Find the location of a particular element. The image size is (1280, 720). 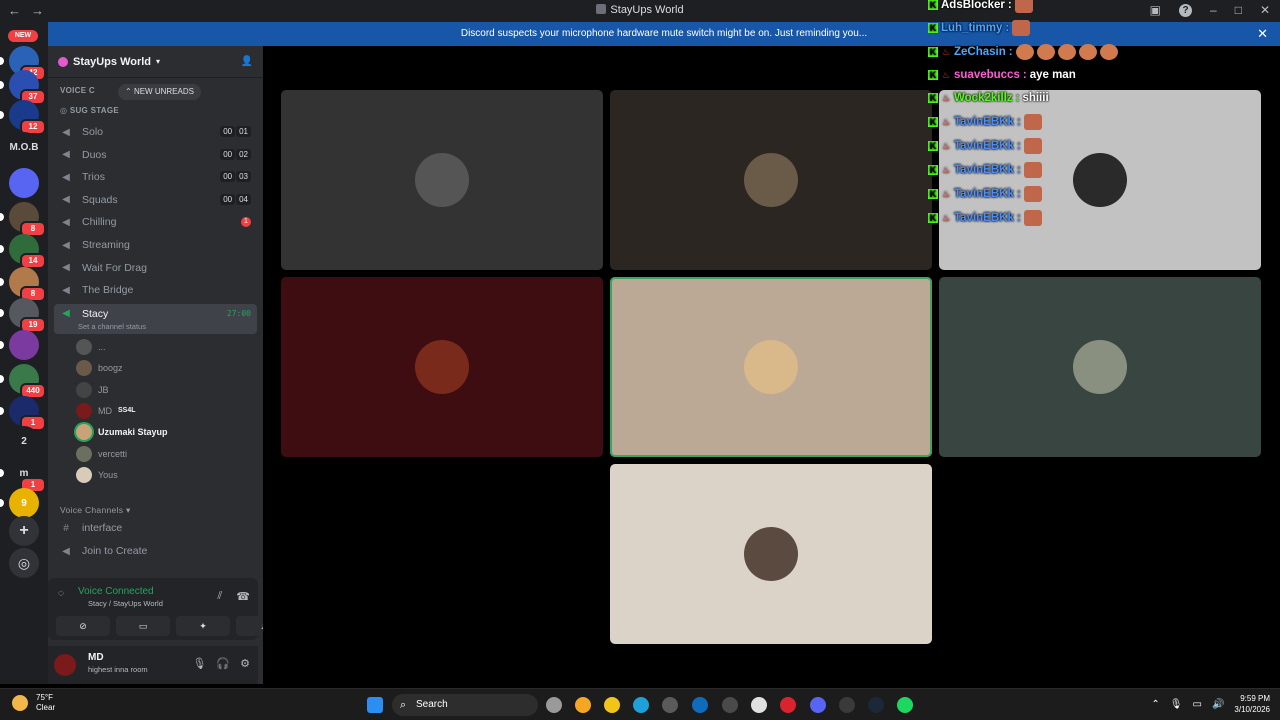

voice-channels-category: Voice Channels ▾ is located at coordinates (95, 510).